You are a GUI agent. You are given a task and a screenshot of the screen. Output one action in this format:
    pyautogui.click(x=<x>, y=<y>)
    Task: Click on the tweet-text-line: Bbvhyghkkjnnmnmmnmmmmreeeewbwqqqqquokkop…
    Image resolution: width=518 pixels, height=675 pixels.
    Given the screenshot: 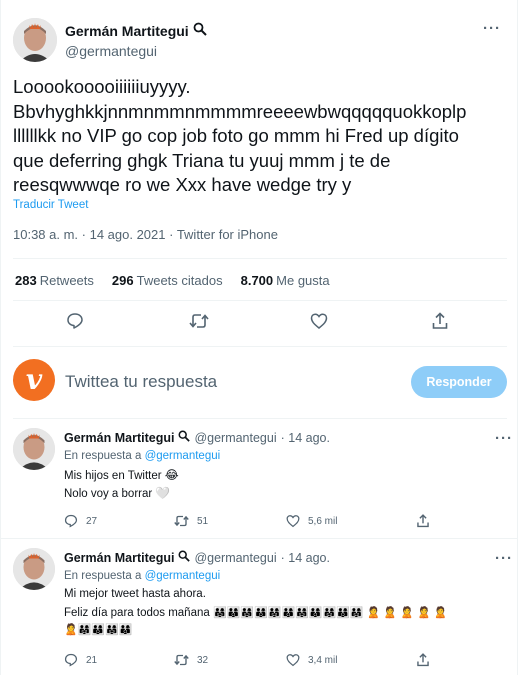 What is the action you would take?
    pyautogui.click(x=240, y=111)
    